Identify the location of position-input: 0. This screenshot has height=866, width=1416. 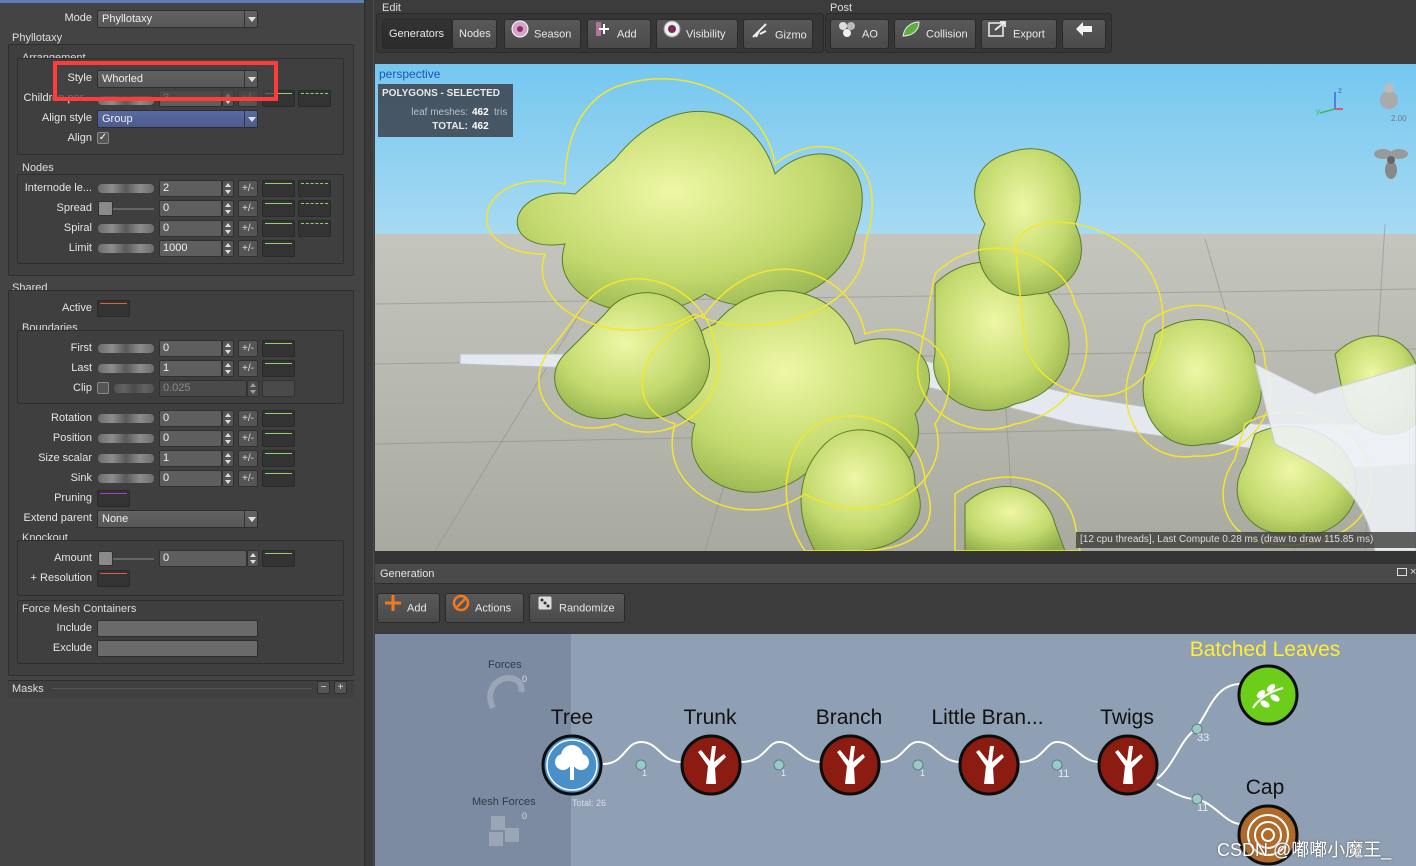
(190, 438).